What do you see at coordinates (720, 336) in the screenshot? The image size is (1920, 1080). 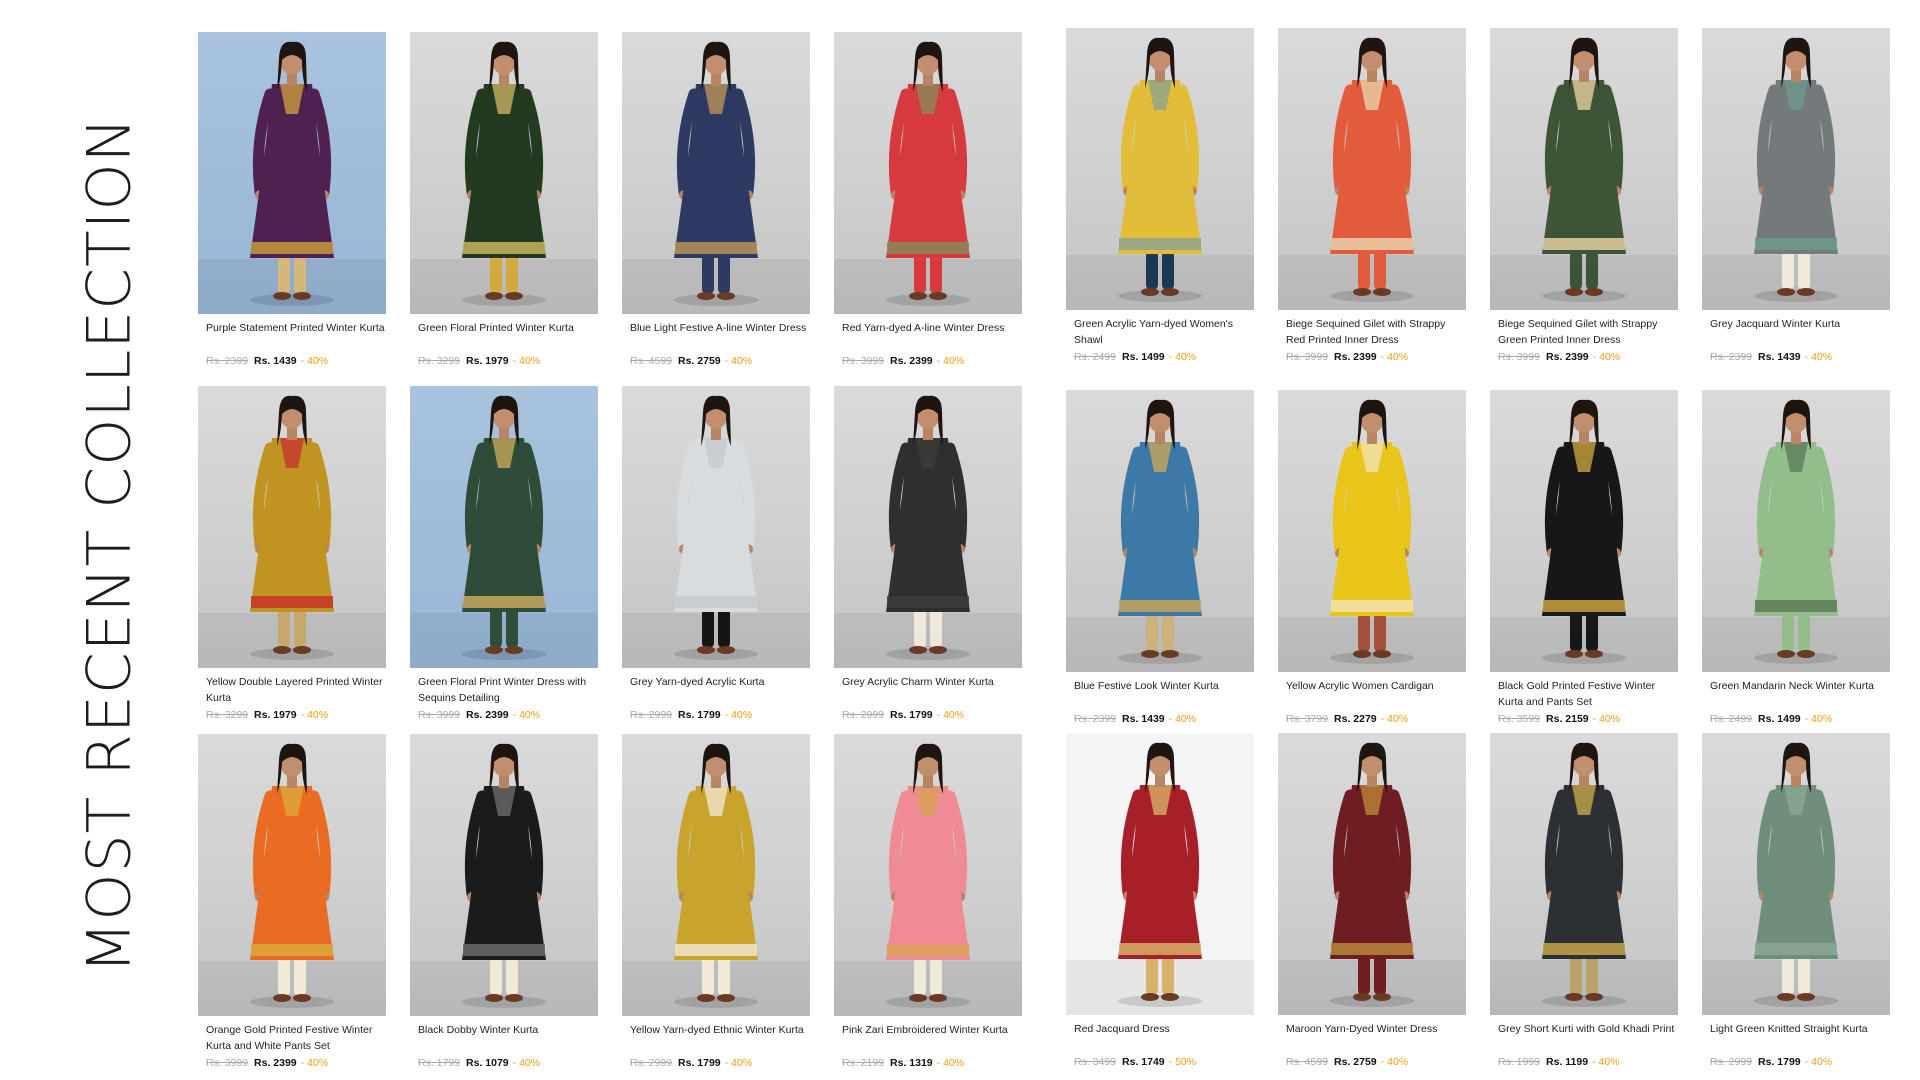 I see `product-name: Blue Light Festive A-line Winter Dress` at bounding box center [720, 336].